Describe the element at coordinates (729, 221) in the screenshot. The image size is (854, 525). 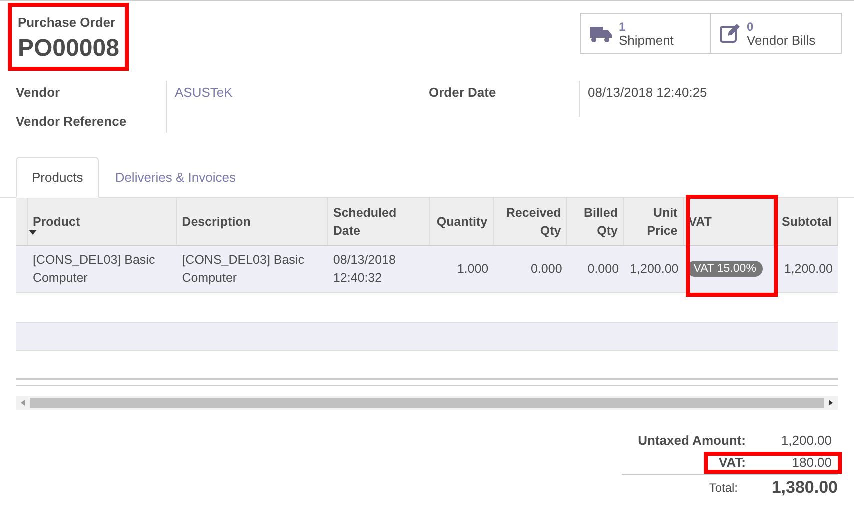
I see `column-header: VAT` at that location.